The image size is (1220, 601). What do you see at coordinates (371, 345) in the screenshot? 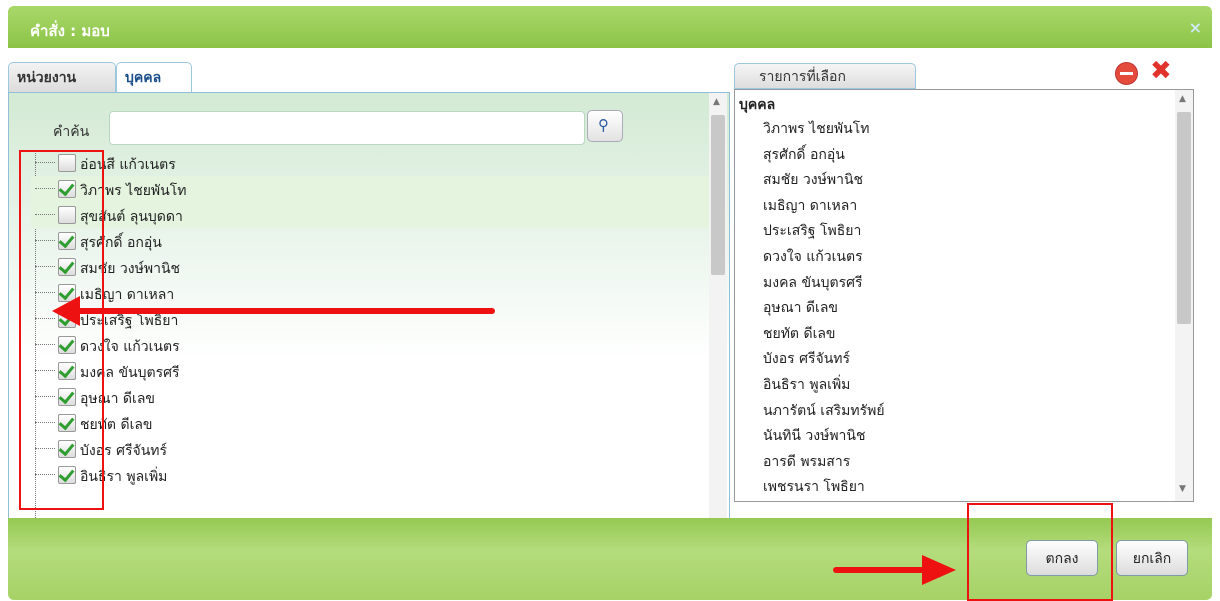
I see `tree-item: ดวงใจ แก้วเนตร` at bounding box center [371, 345].